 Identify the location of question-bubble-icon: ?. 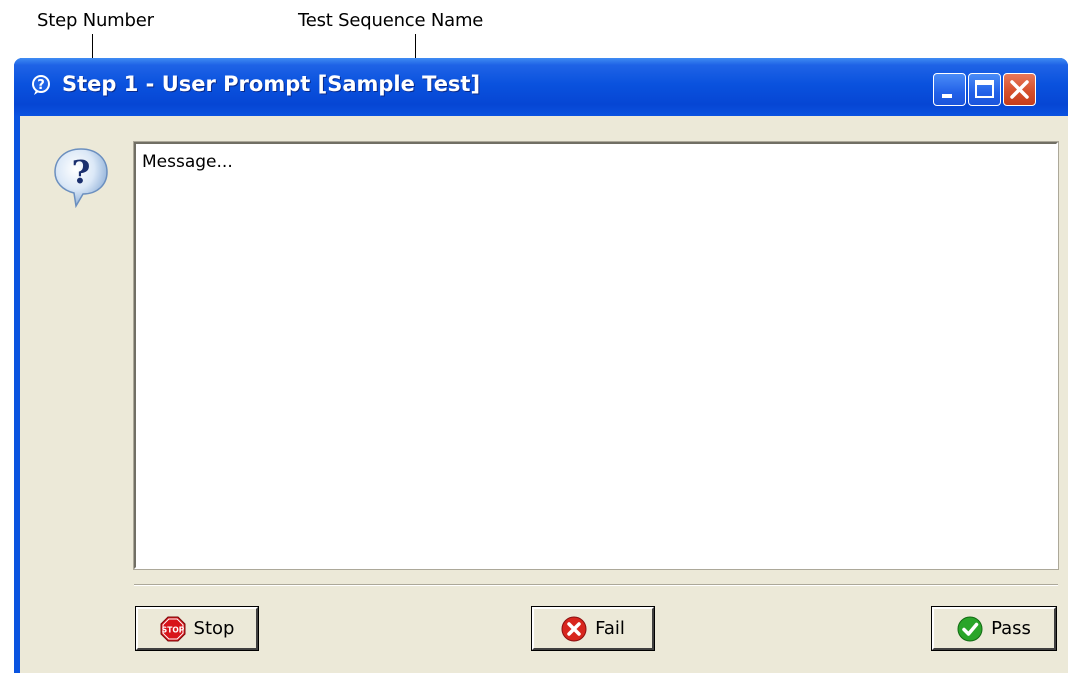
(81, 178).